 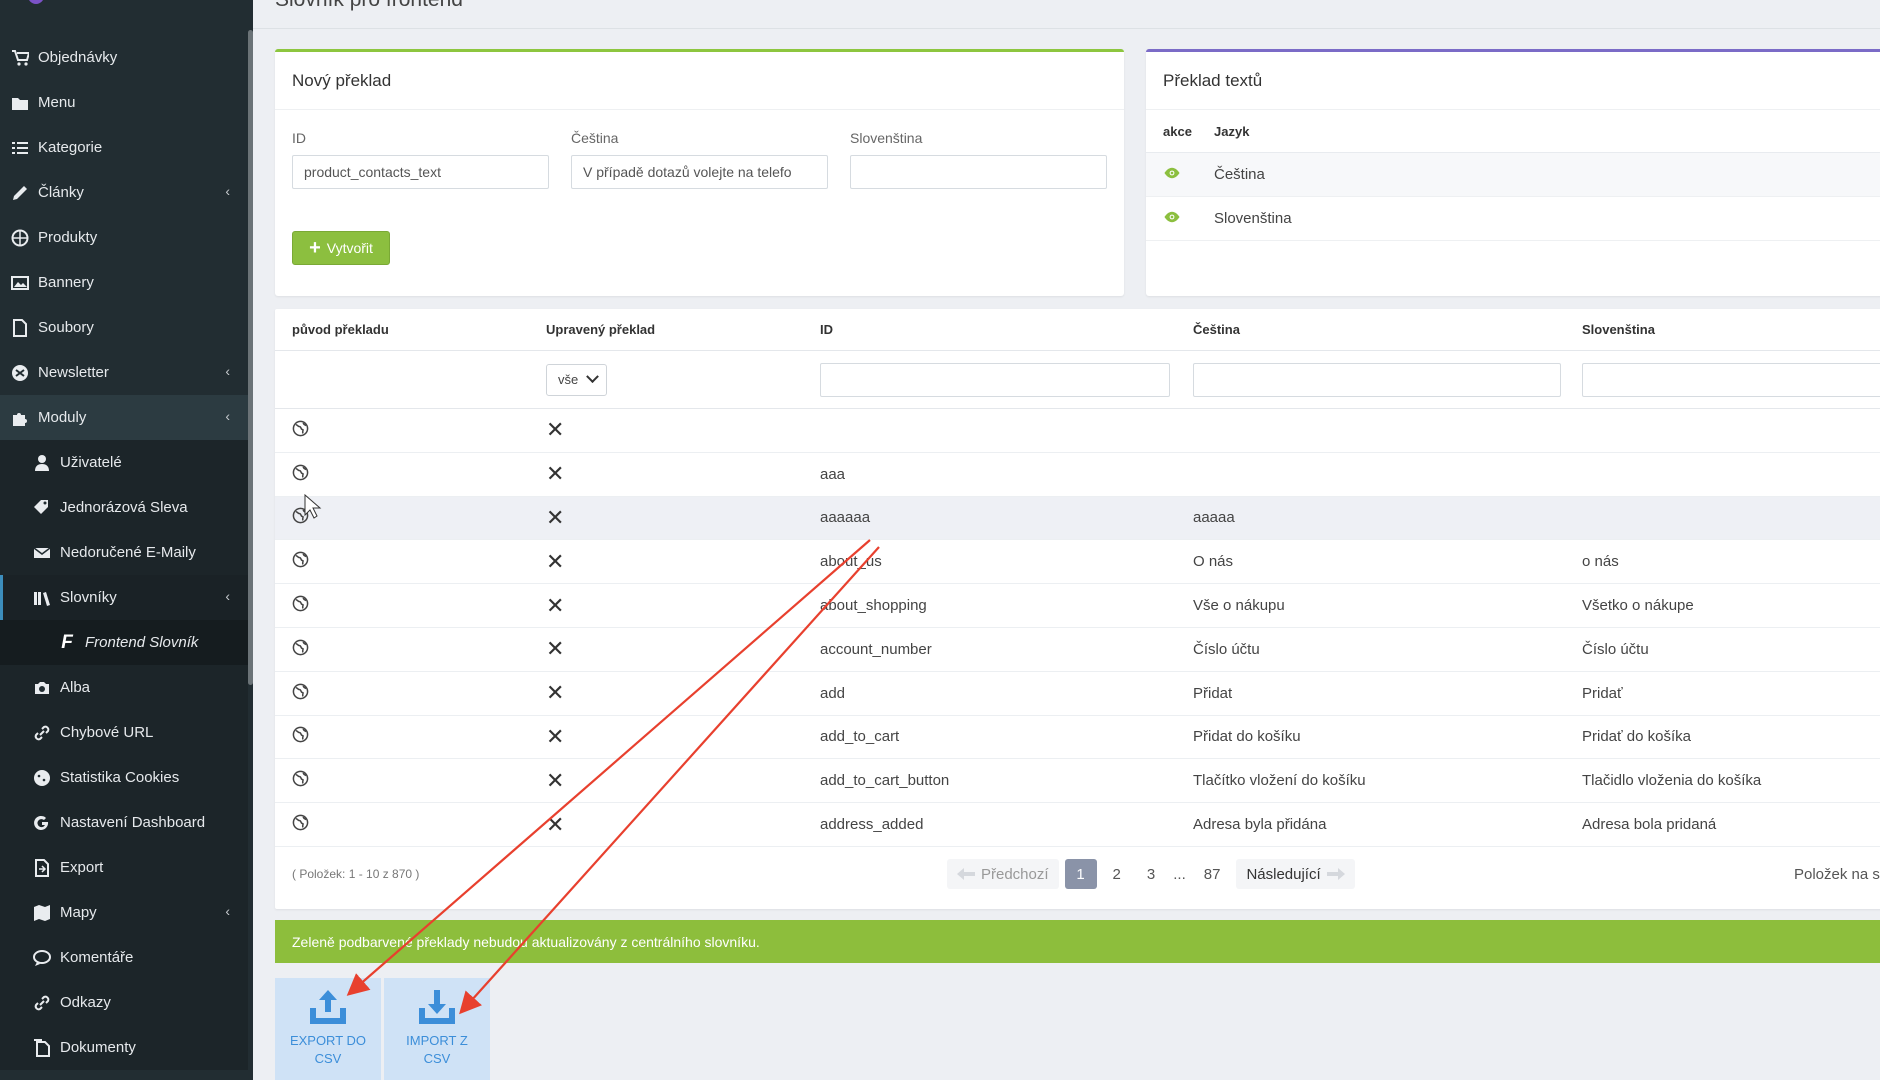 I want to click on page-1-button: 1, so click(x=1080, y=874).